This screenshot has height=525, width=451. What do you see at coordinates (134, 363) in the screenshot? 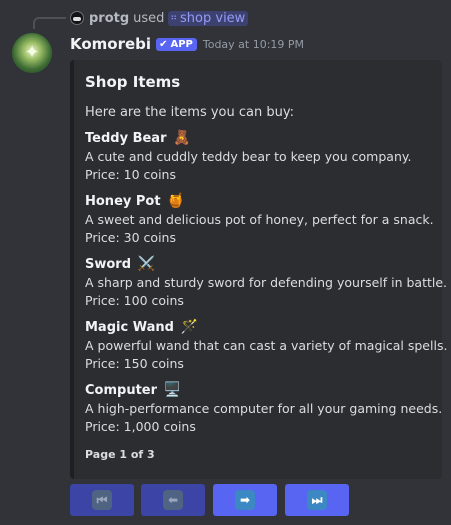
I see `item-price: Price: 150 coins` at bounding box center [134, 363].